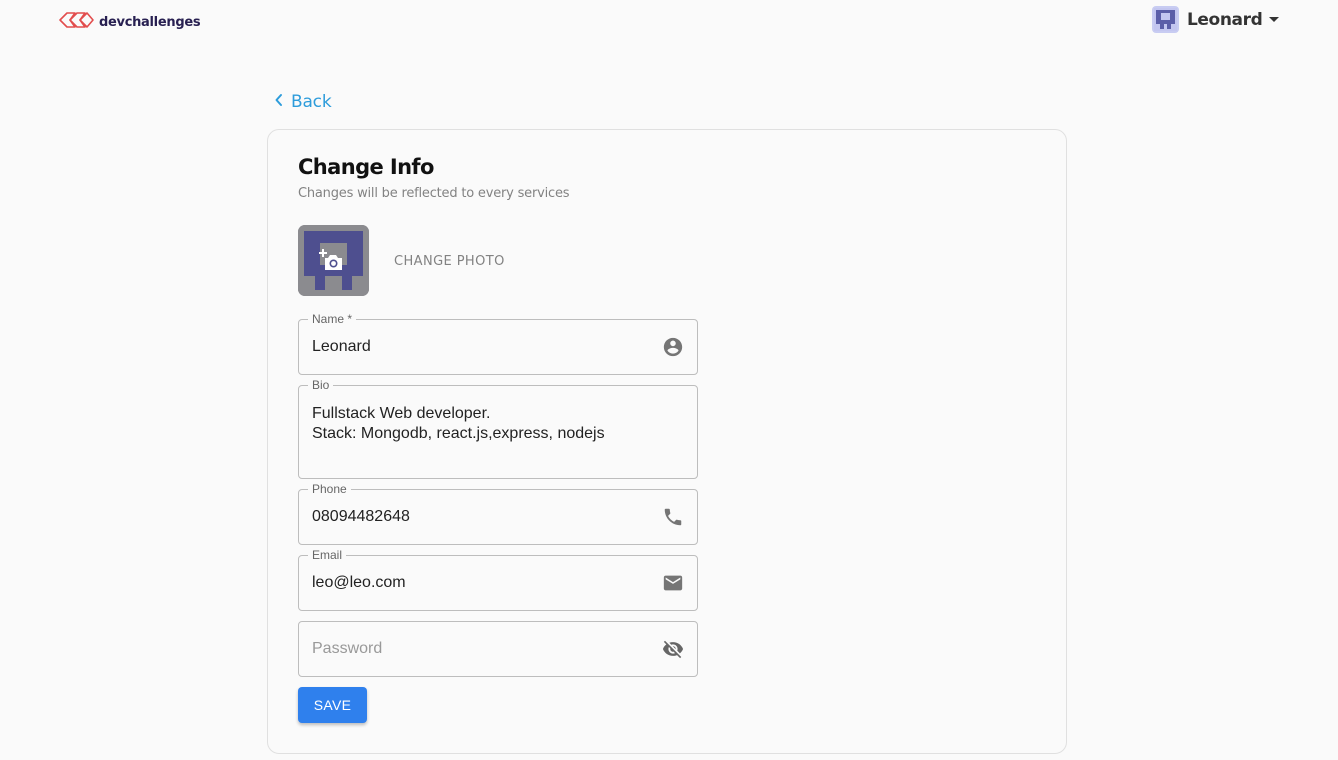 This screenshot has width=1338, height=760. Describe the element at coordinates (673, 649) in the screenshot. I see `visibility-off-icon` at that location.